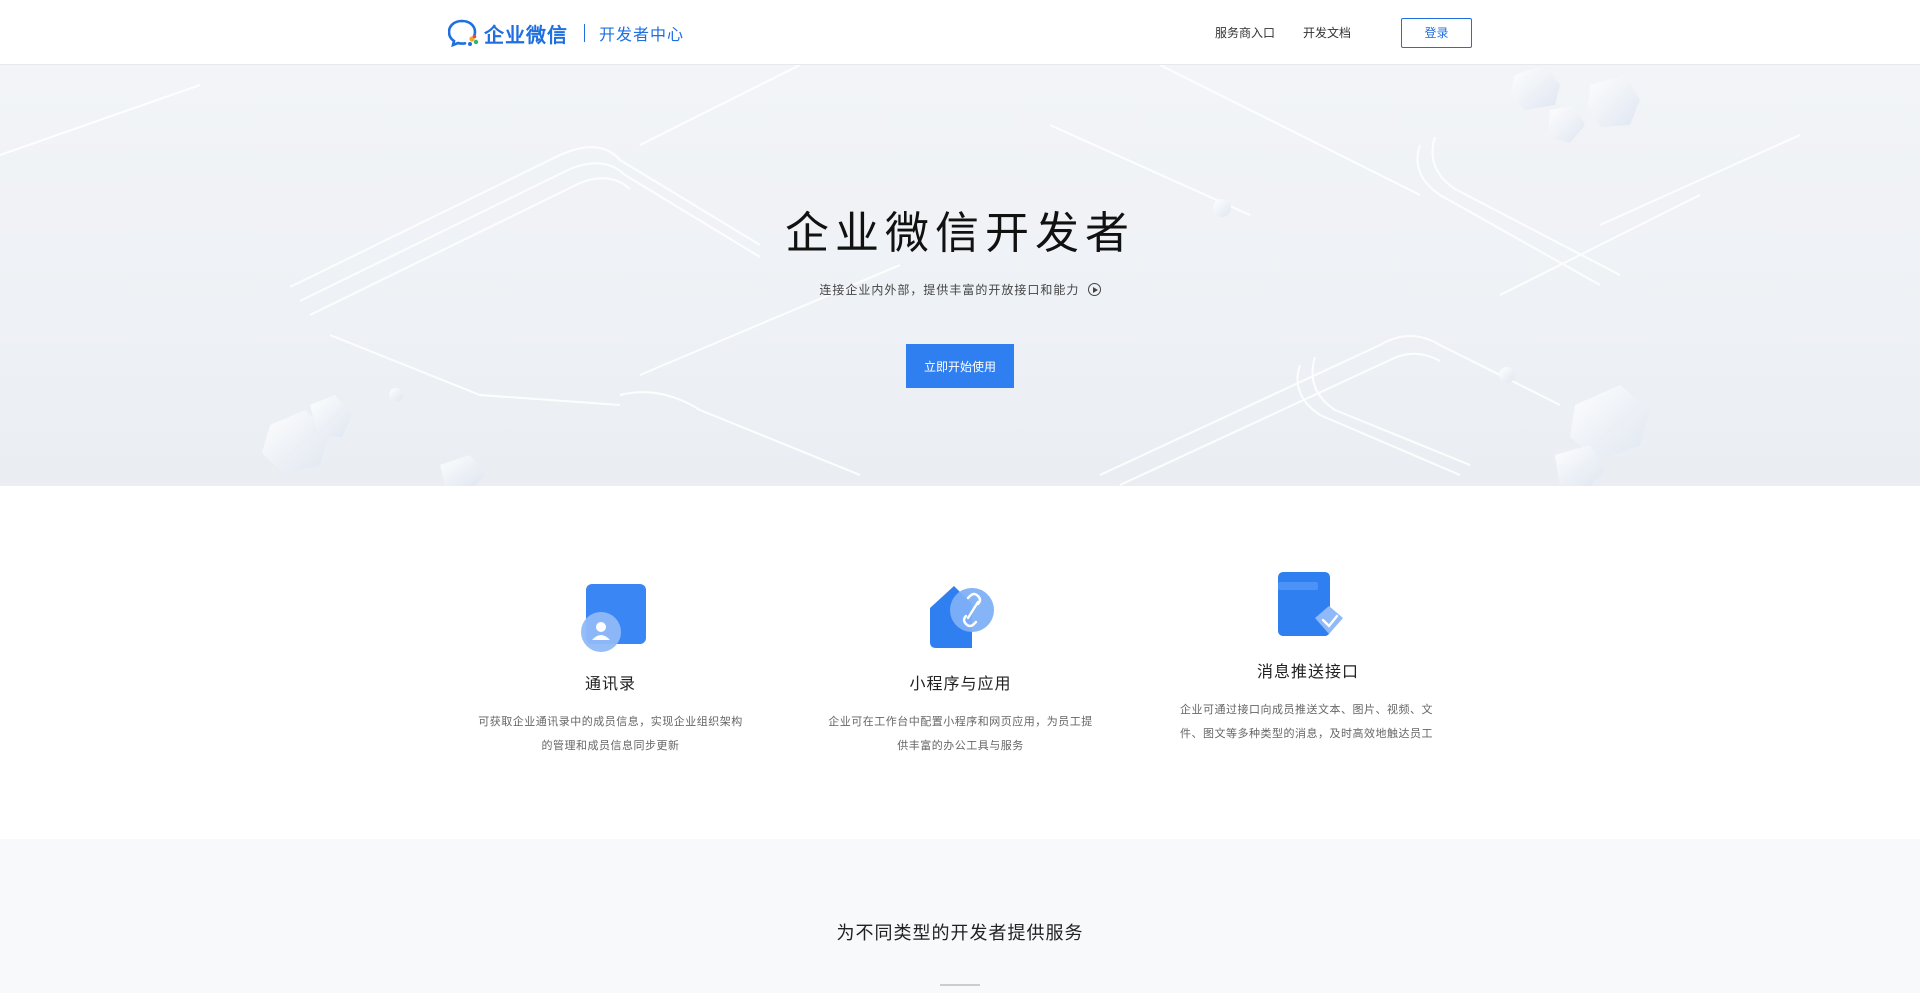  What do you see at coordinates (611, 619) in the screenshot?
I see `contacts-icon` at bounding box center [611, 619].